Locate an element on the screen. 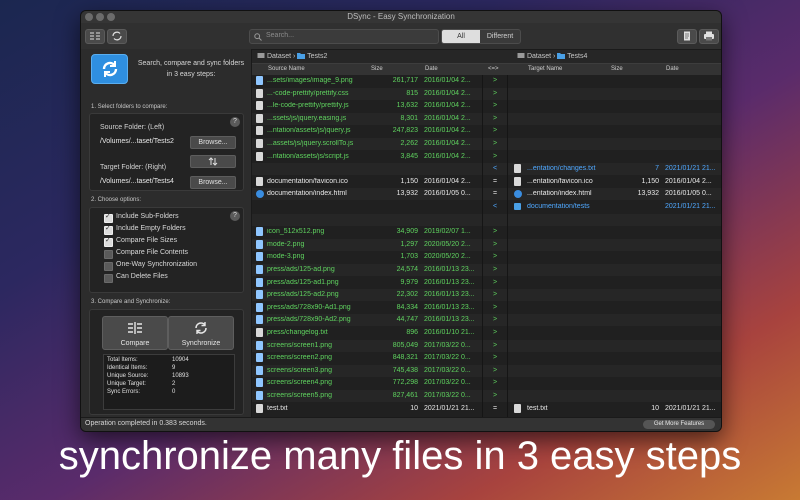 This screenshot has height=500, width=800. print-button is located at coordinates (709, 36).